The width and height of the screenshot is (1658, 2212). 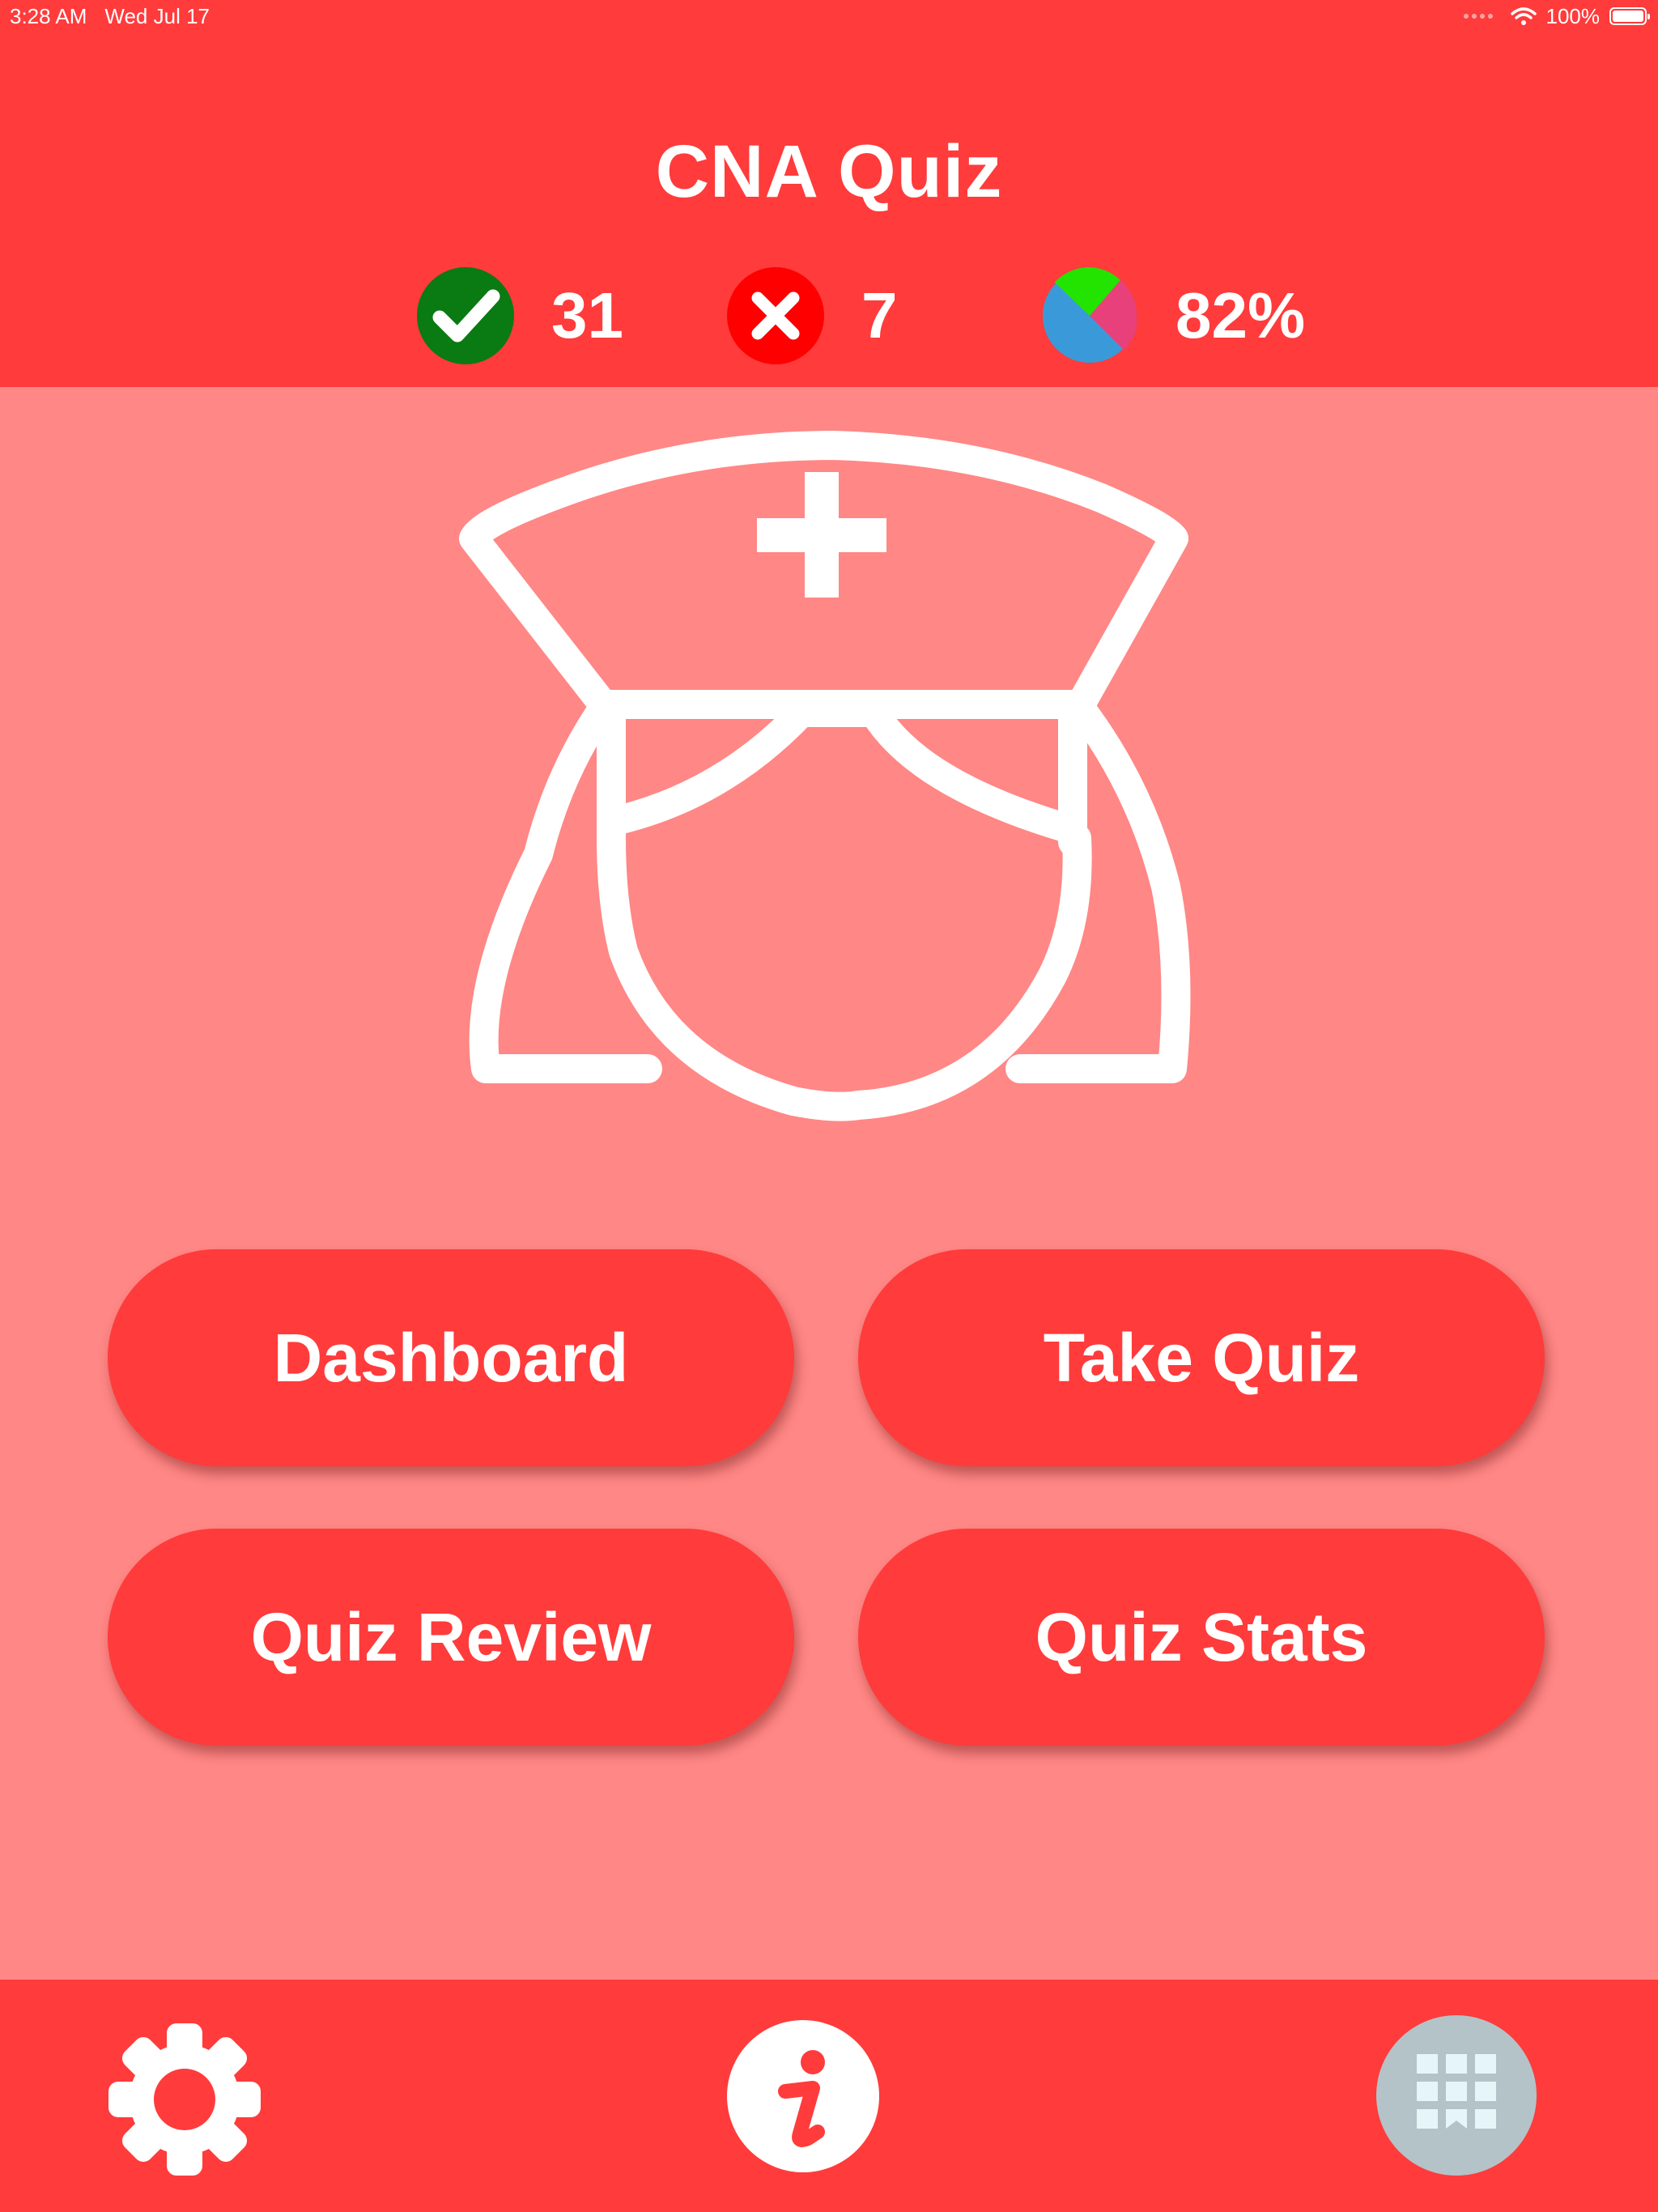 I want to click on more-apps-button, so click(x=1456, y=2096).